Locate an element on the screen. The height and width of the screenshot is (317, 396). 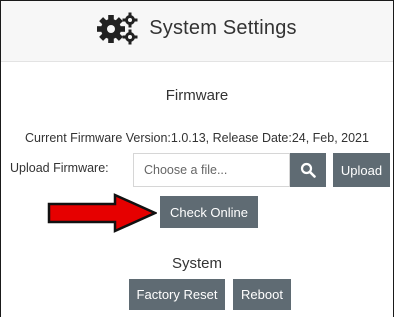
page-title: System Settings is located at coordinates (223, 27).